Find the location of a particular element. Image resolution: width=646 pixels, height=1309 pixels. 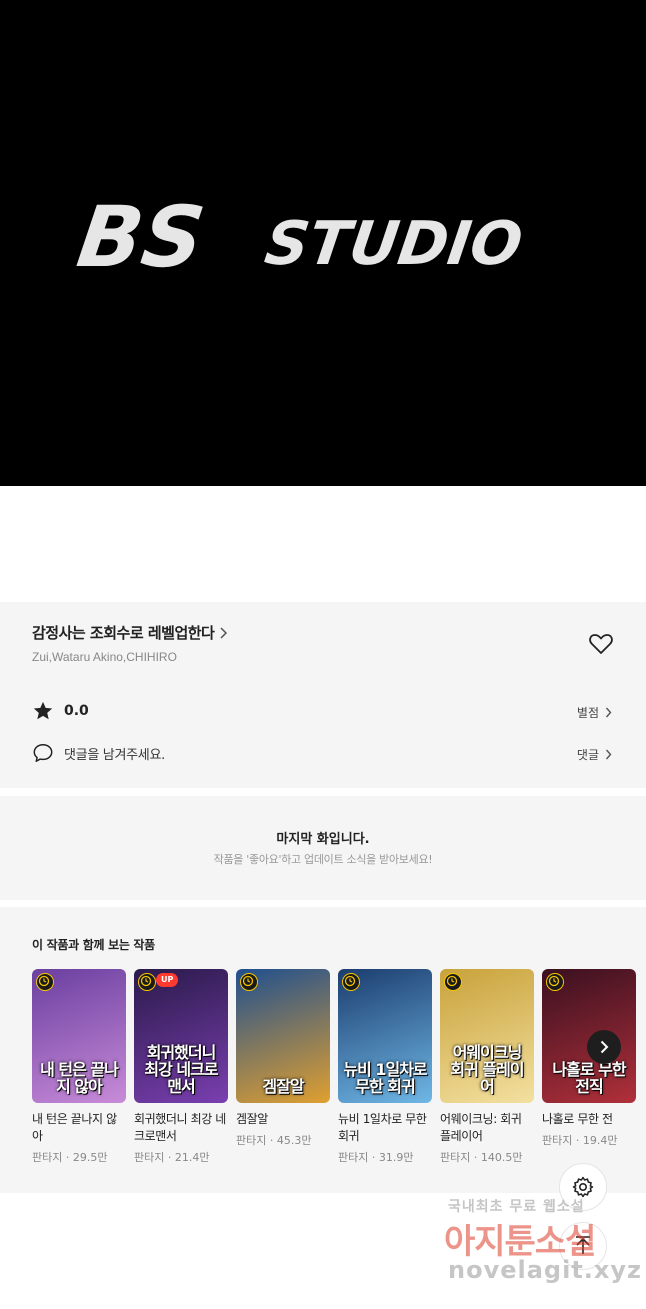

cover-title-art: 뉴비 1일차로 무한 회귀 is located at coordinates (385, 1078).